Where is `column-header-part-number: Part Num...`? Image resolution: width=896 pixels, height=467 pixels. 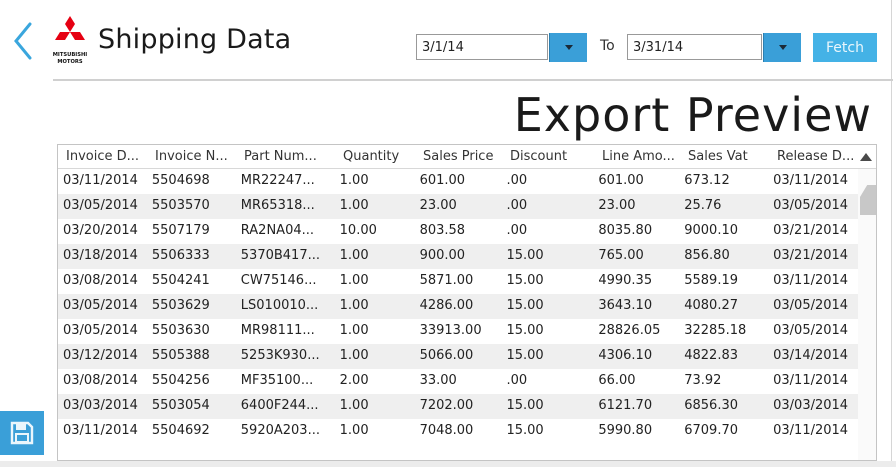
column-header-part-number: Part Num... is located at coordinates (285, 156).